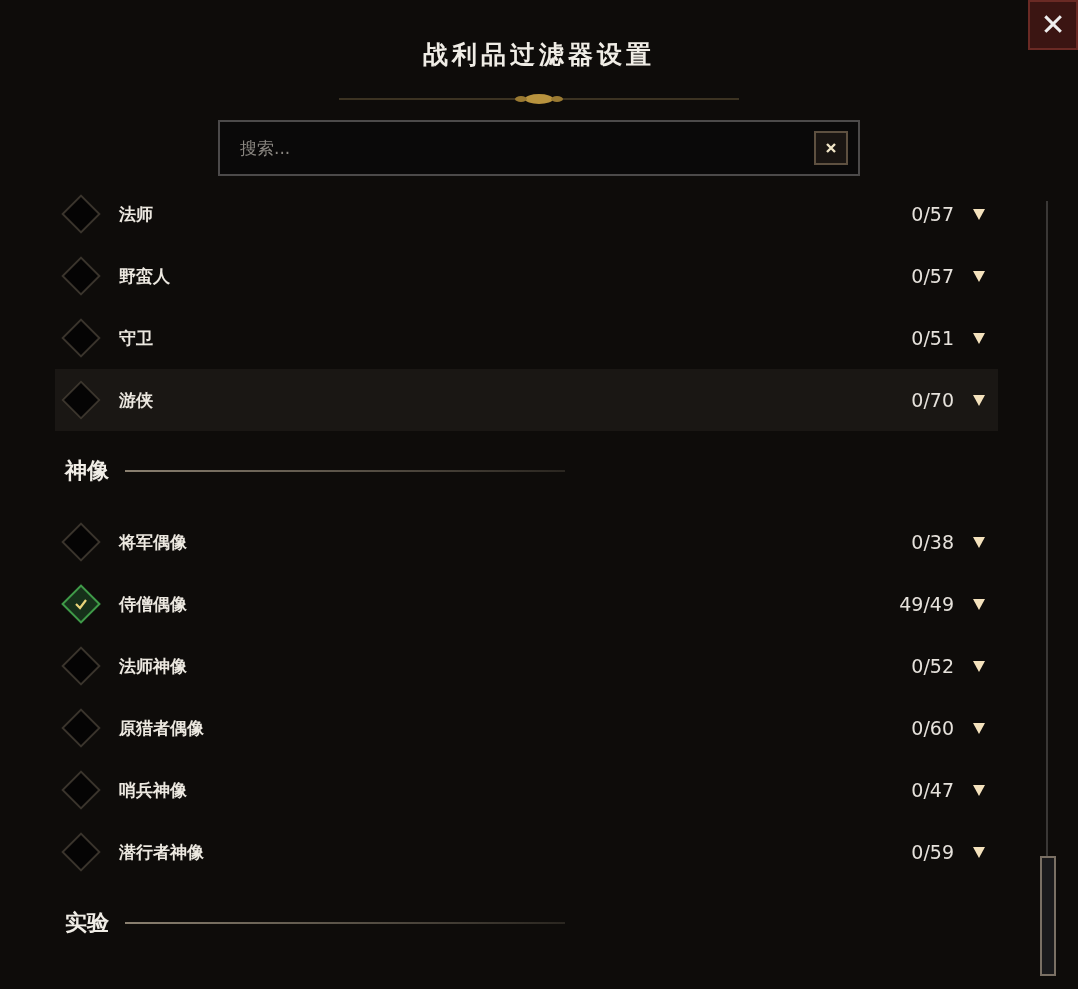  I want to click on item-label: 法师, so click(136, 214).